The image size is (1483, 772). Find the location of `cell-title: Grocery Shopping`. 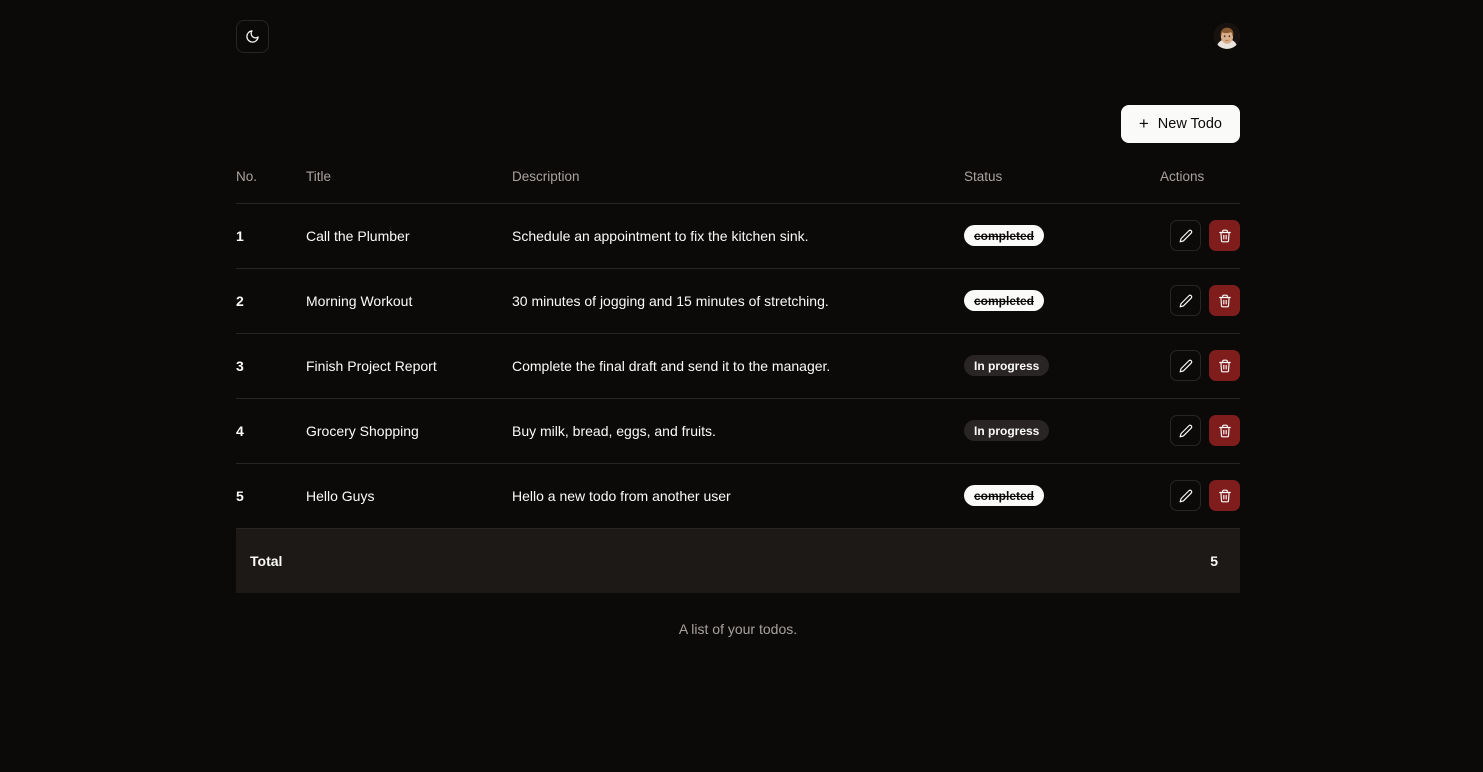

cell-title: Grocery Shopping is located at coordinates (362, 430).